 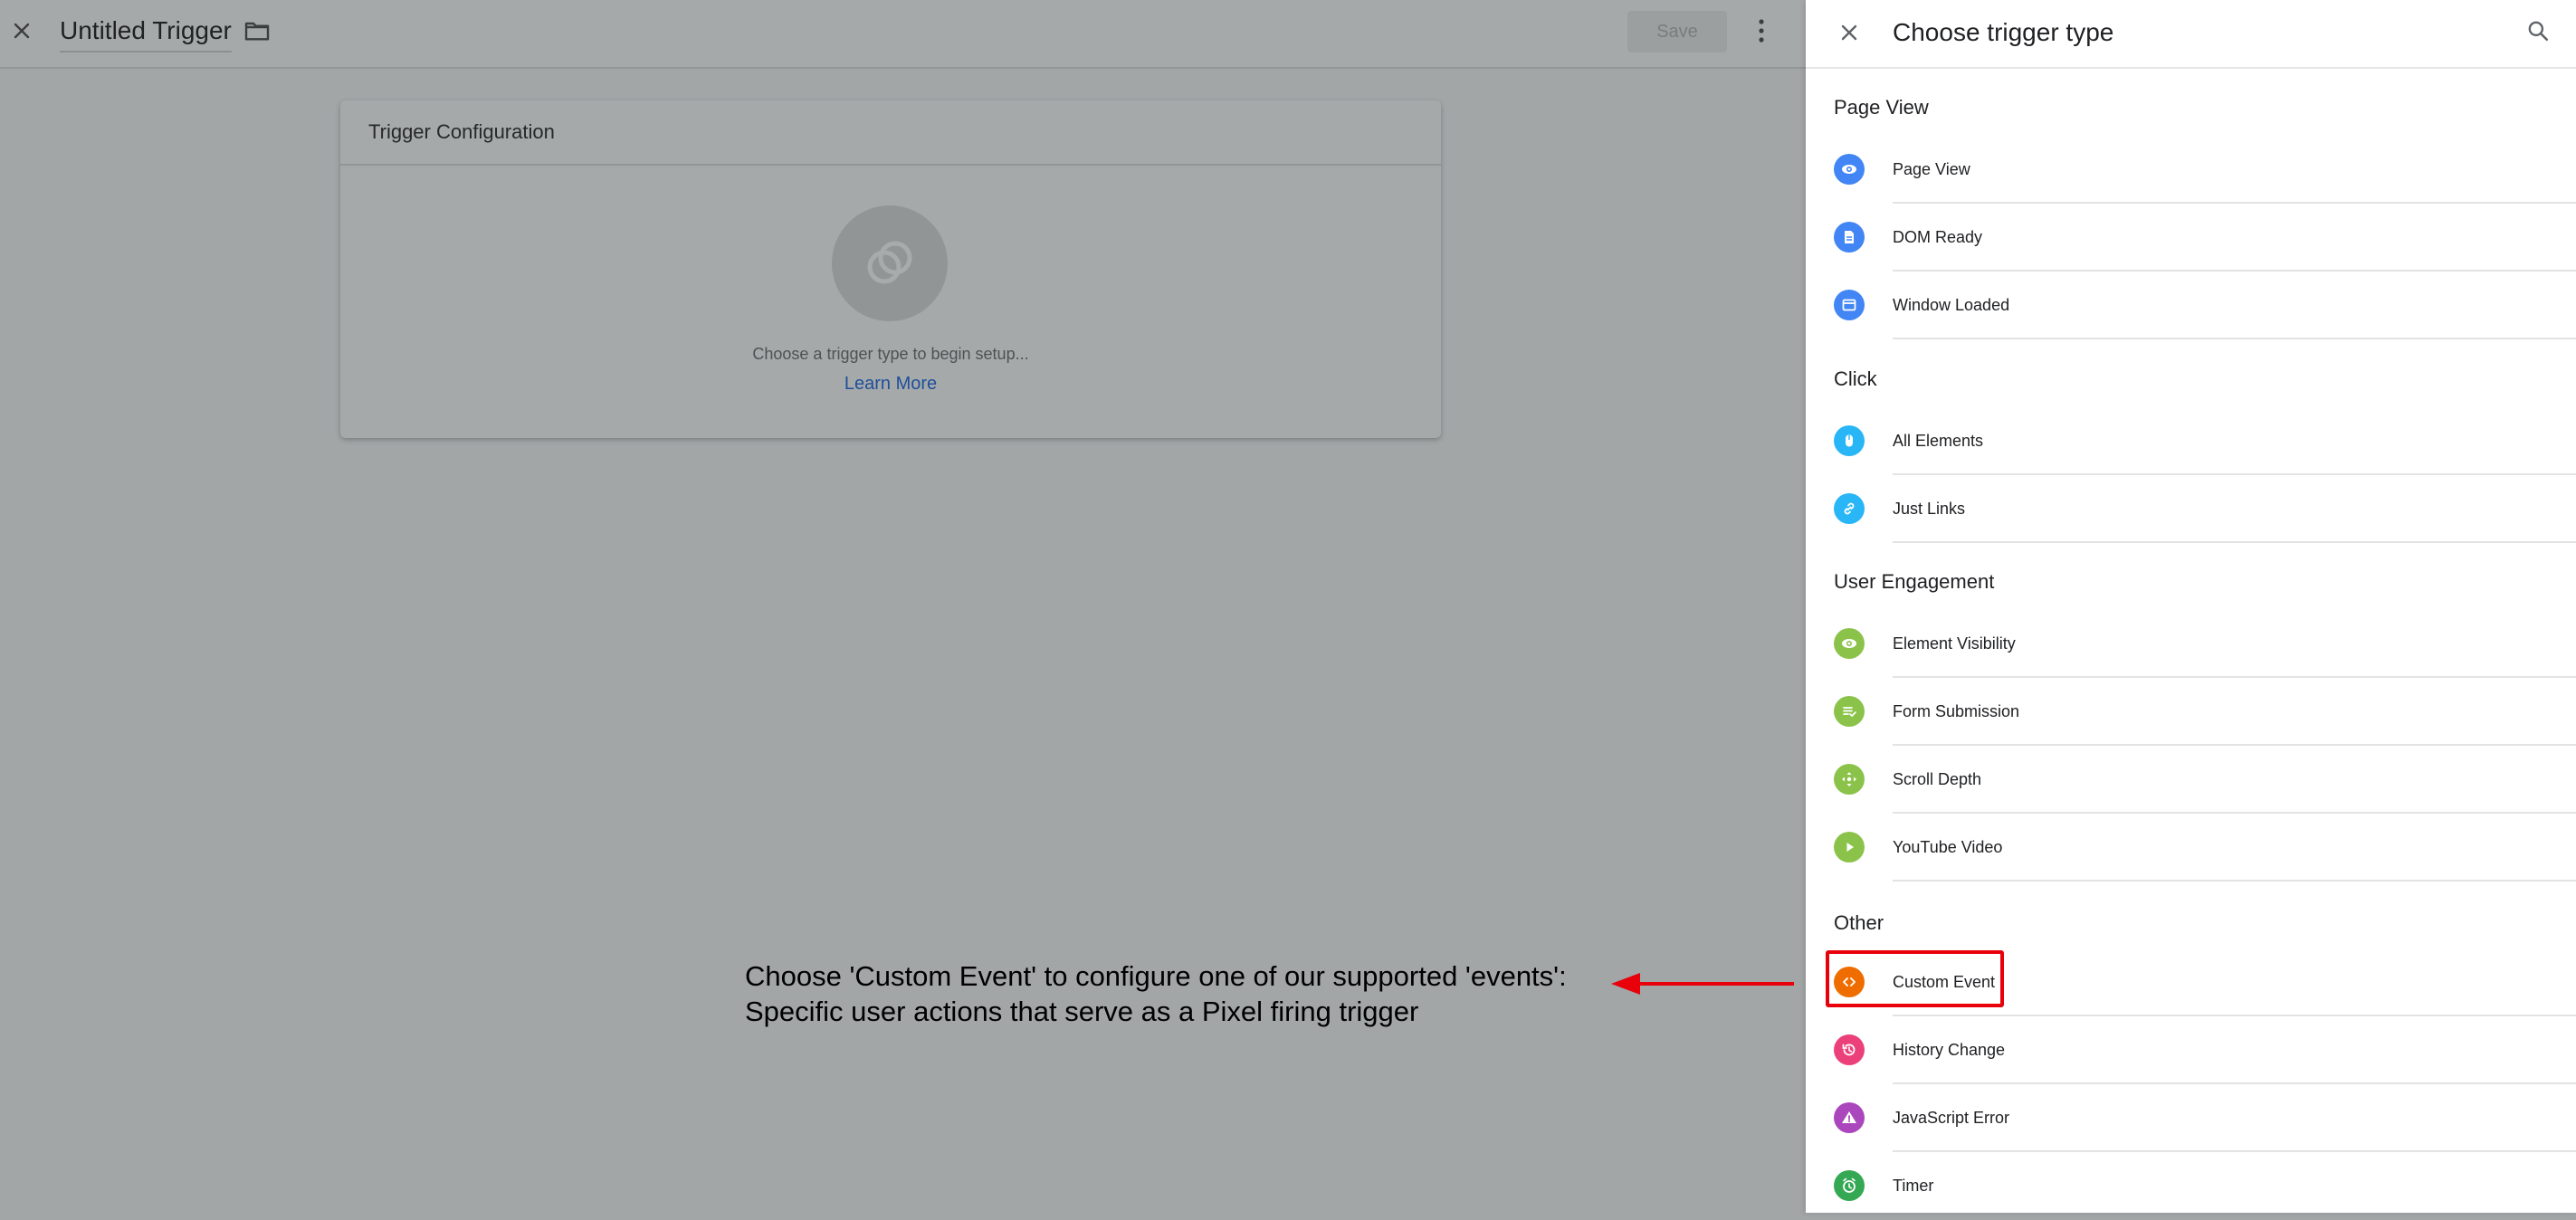 What do you see at coordinates (1945, 982) in the screenshot?
I see `trigger-item-label: Custom Event` at bounding box center [1945, 982].